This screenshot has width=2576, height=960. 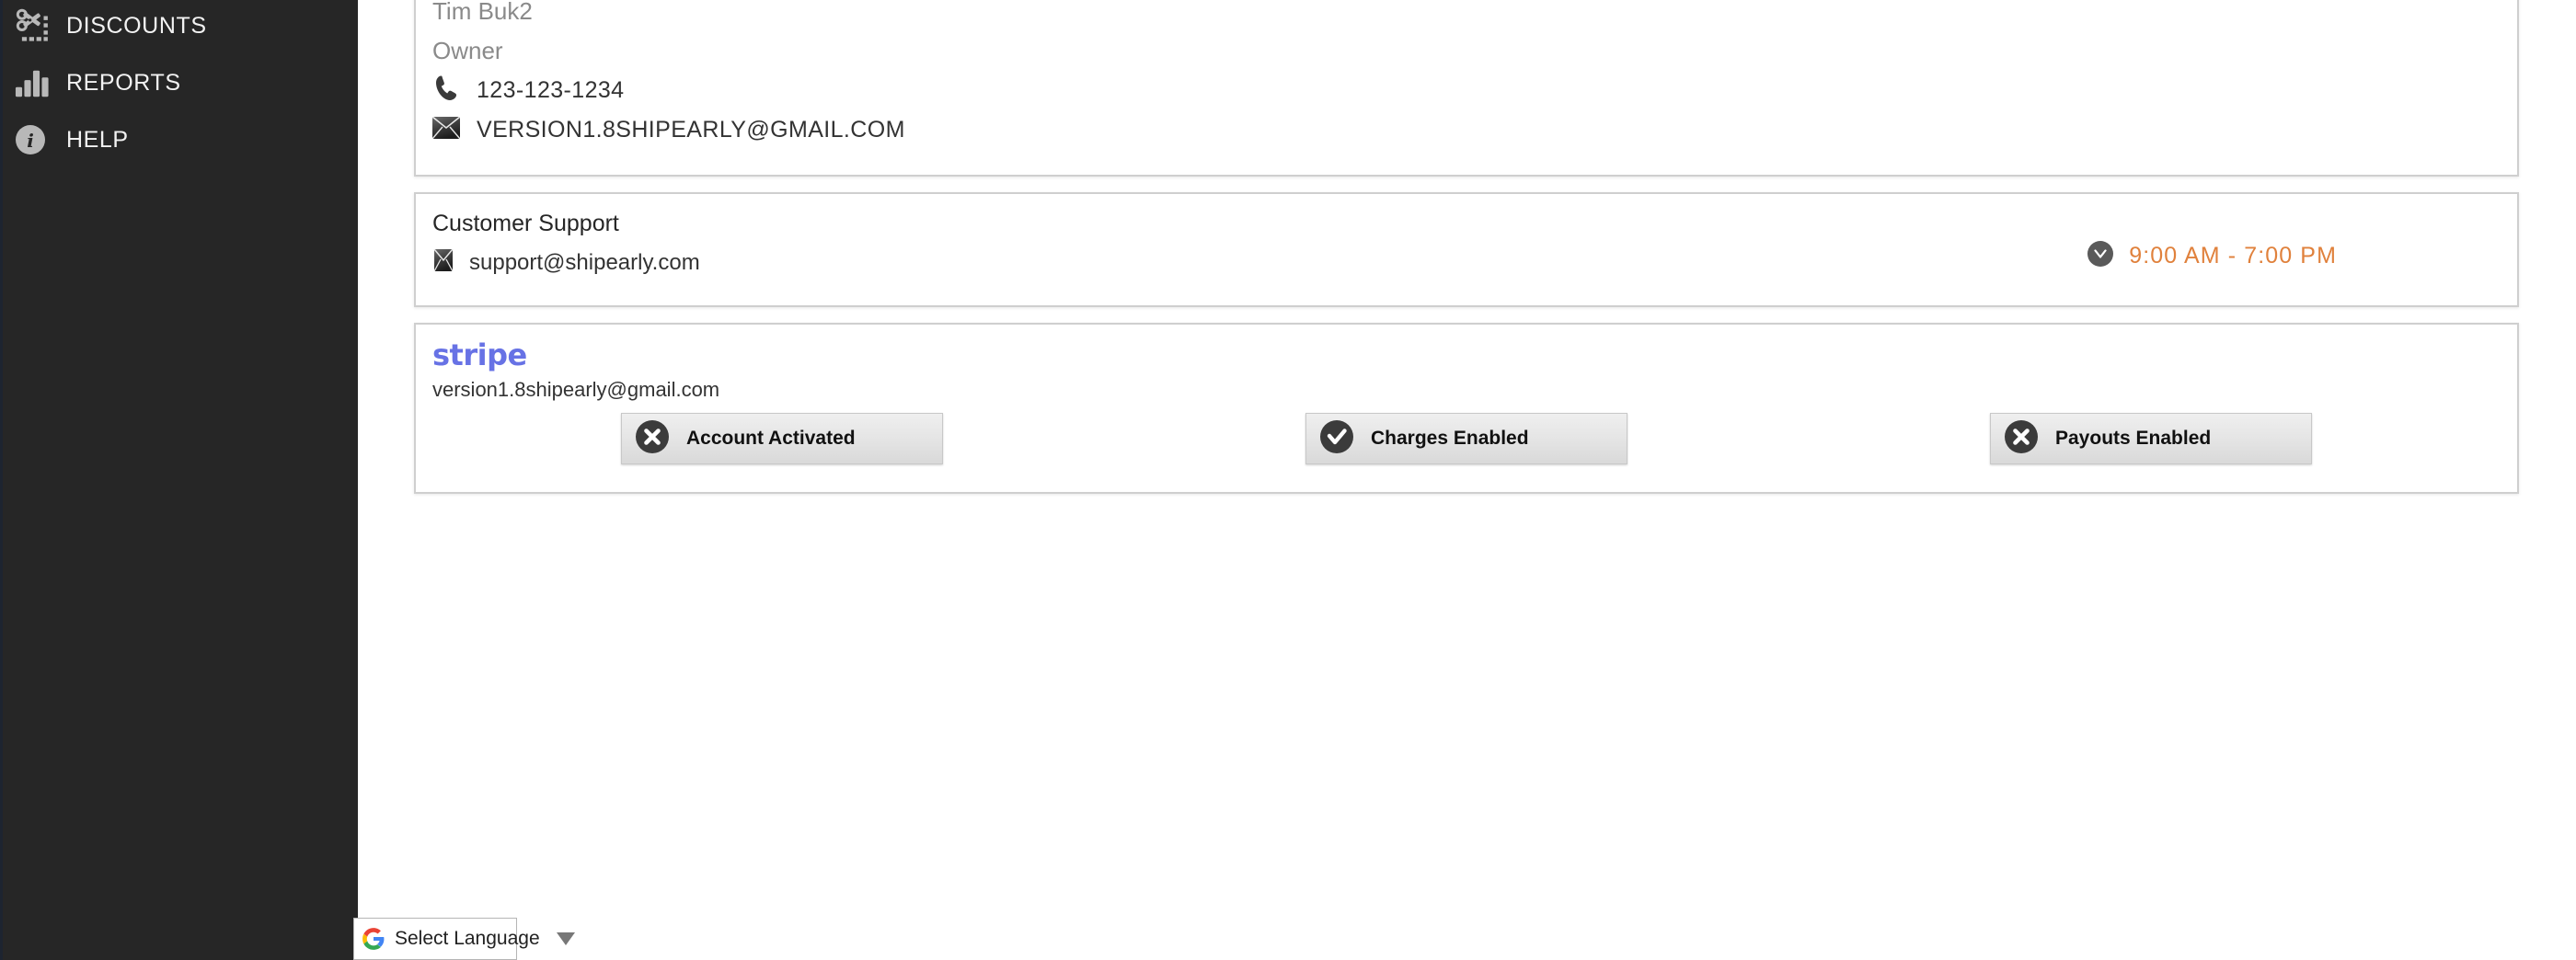 What do you see at coordinates (691, 130) in the screenshot?
I see `email-address: VERSION1.8SHIPEARLY@GMAIL.COM` at bounding box center [691, 130].